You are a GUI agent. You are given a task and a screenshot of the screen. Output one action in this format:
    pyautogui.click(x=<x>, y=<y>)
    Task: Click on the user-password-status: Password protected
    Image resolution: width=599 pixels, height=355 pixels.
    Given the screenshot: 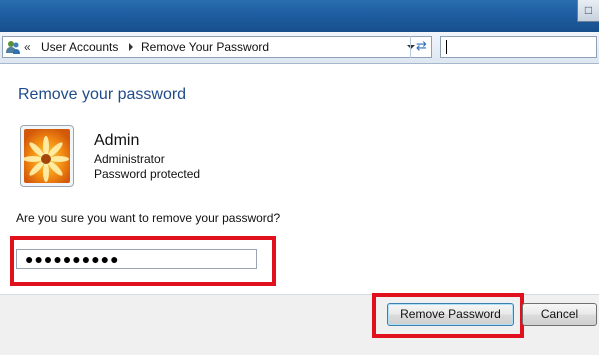 What is the action you would take?
    pyautogui.click(x=147, y=174)
    